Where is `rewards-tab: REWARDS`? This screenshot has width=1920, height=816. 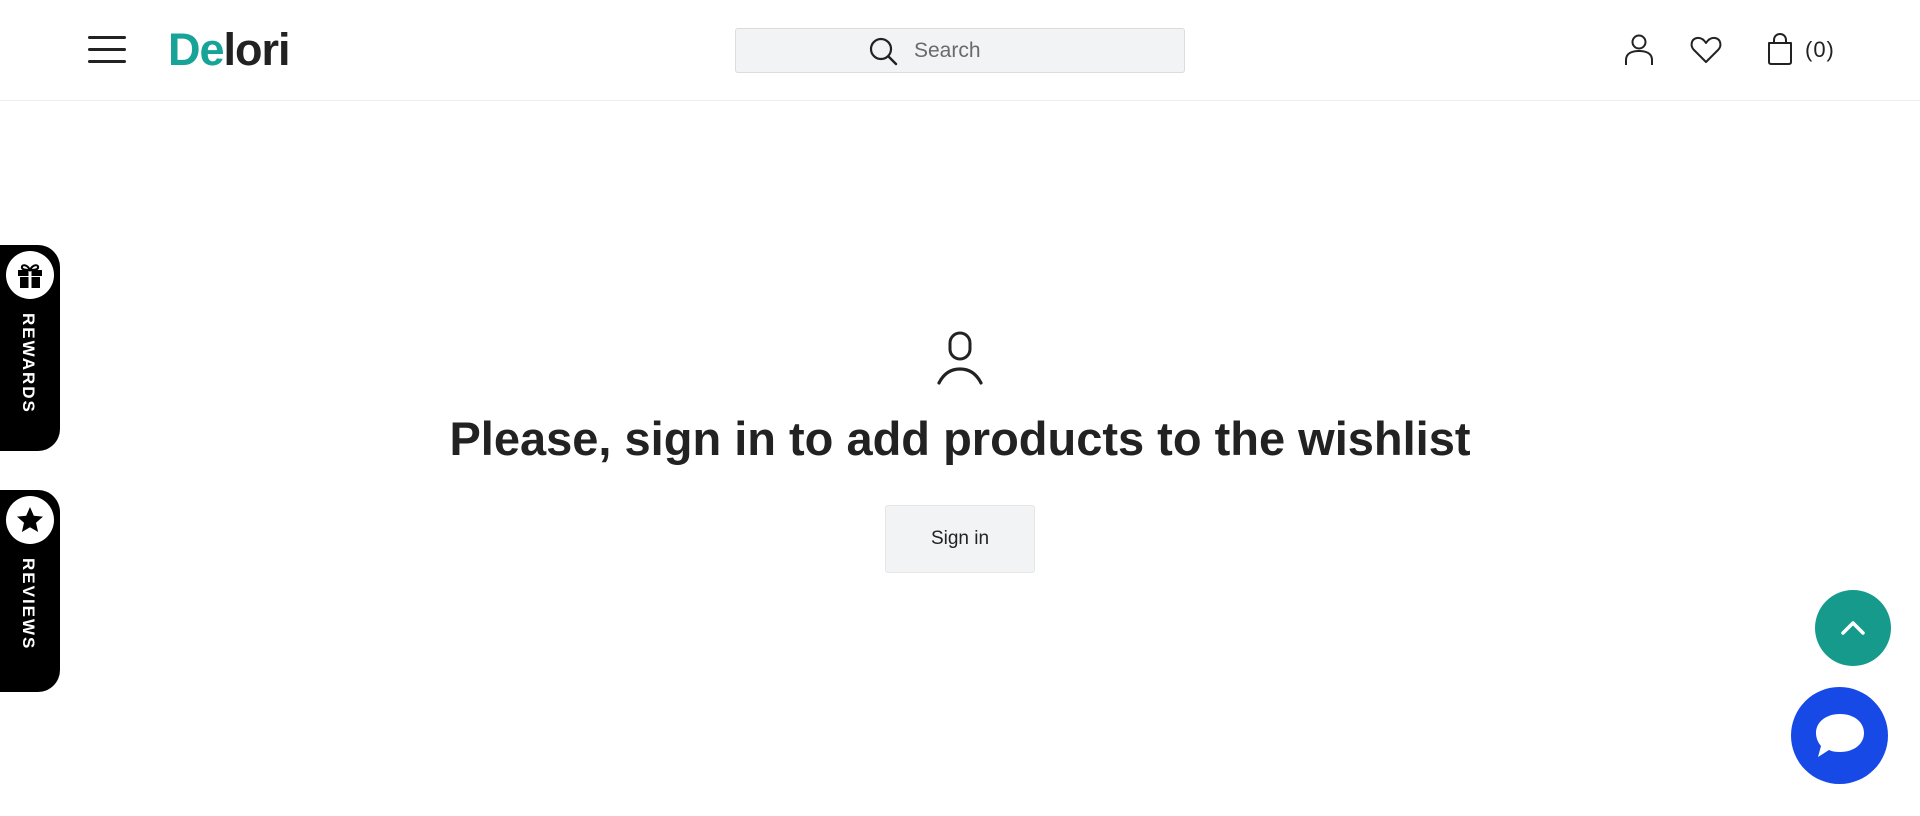 rewards-tab: REWARDS is located at coordinates (30, 348).